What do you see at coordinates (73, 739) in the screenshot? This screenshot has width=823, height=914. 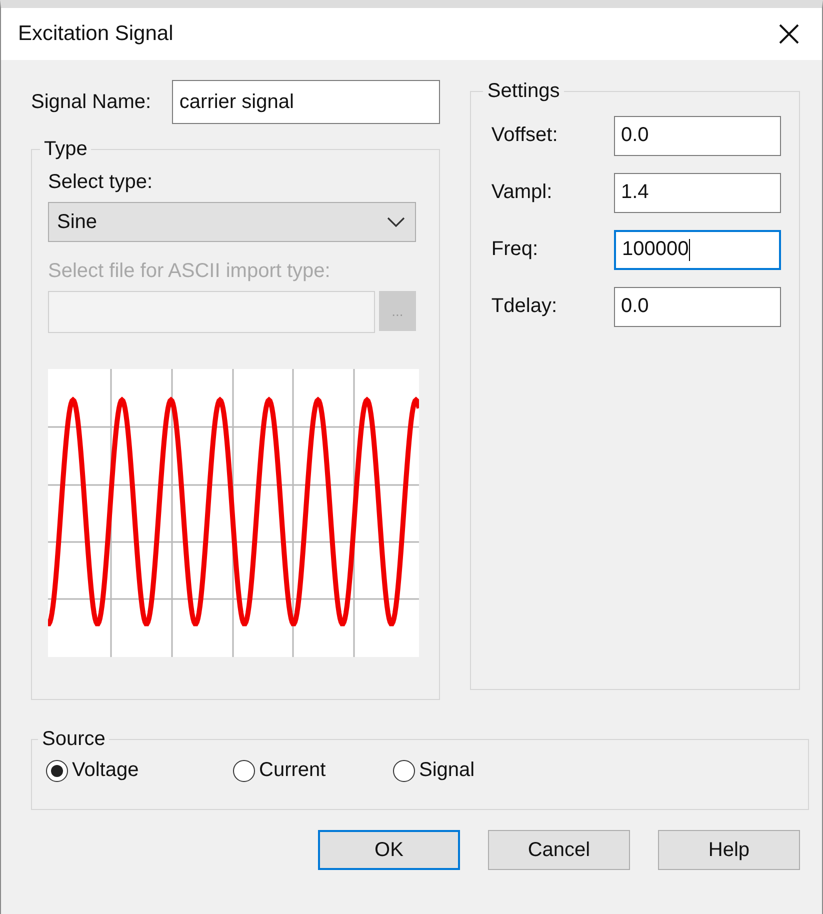 I see `group-label: Source` at bounding box center [73, 739].